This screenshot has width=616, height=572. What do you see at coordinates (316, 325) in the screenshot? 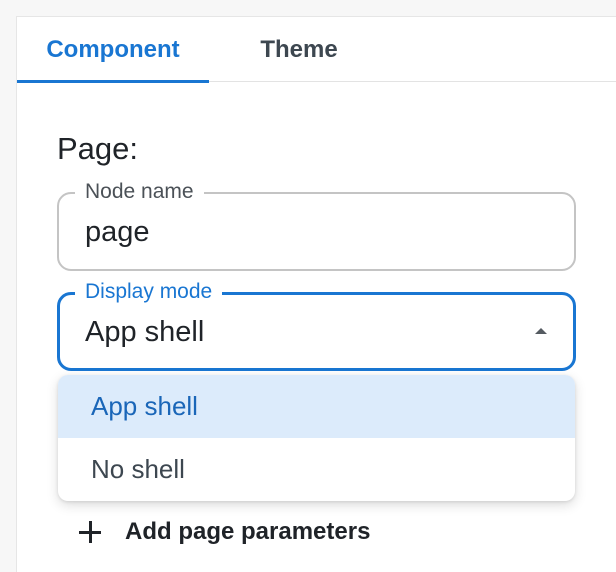
I see `display-mode-select: Display mode App shell` at bounding box center [316, 325].